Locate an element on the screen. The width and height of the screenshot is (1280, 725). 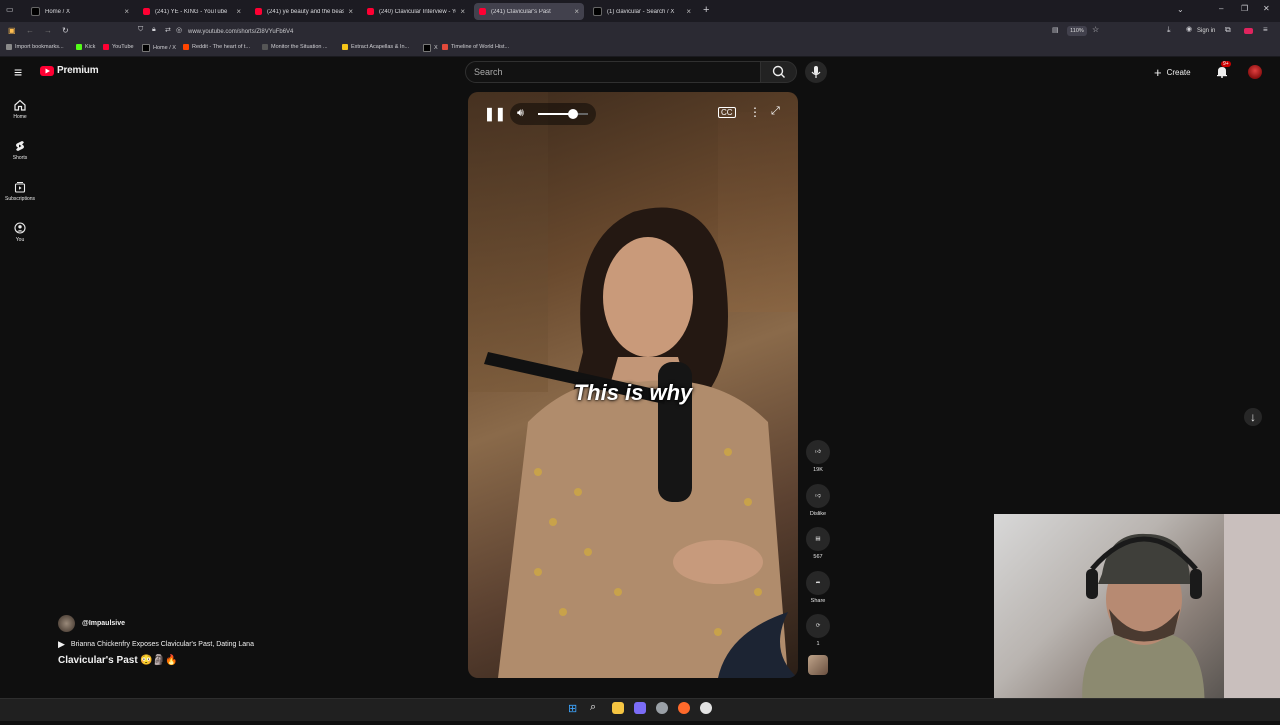
tab-1: Home / X × is located at coordinates (80, 11).